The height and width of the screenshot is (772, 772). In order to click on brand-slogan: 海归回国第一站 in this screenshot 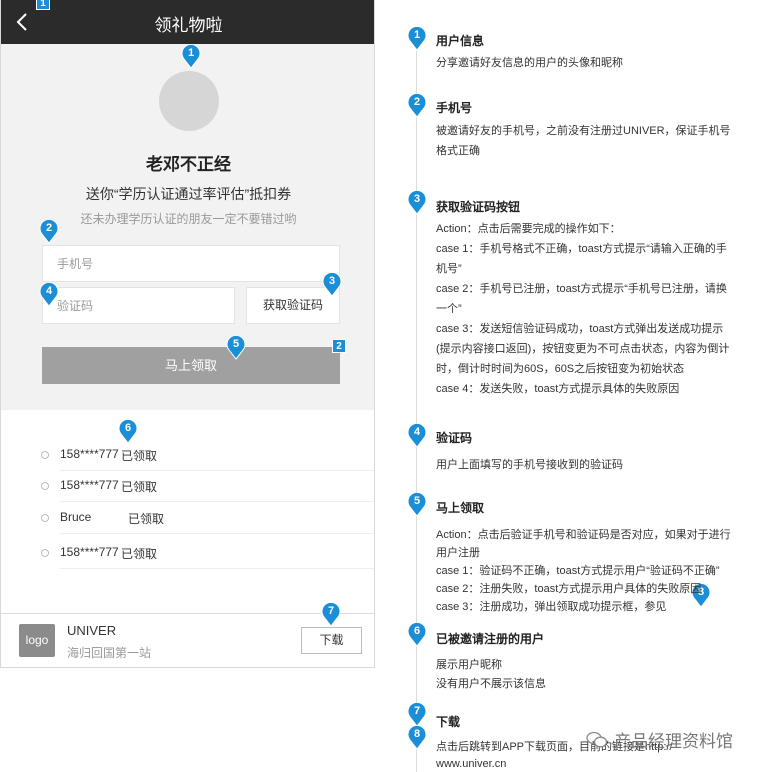, I will do `click(109, 653)`.